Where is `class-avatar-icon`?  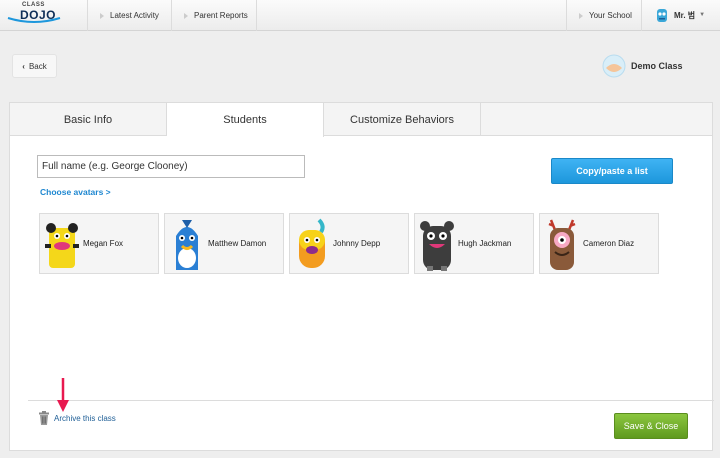 class-avatar-icon is located at coordinates (614, 66).